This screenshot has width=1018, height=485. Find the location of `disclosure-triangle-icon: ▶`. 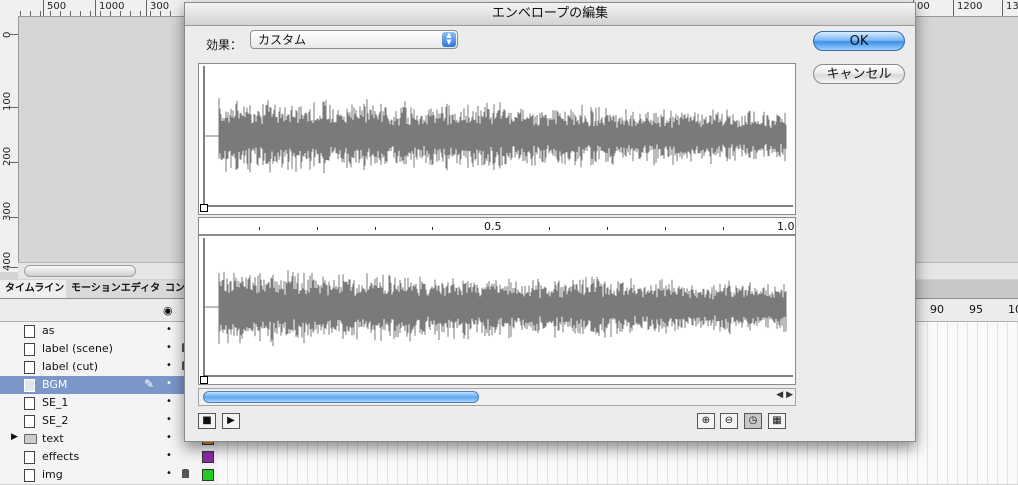

disclosure-triangle-icon: ▶ is located at coordinates (14, 437).